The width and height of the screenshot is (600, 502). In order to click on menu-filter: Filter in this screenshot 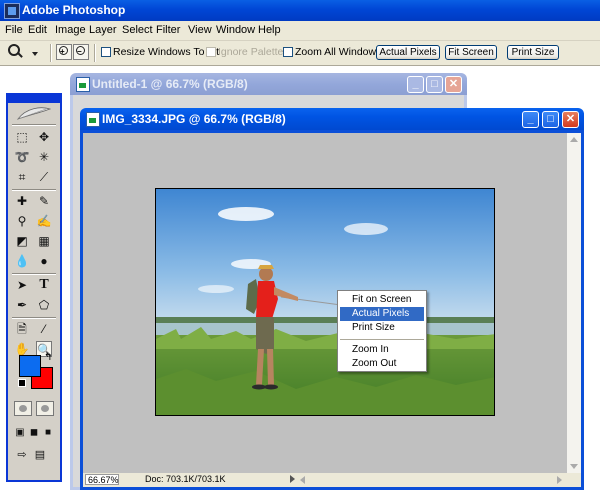, I will do `click(168, 30)`.